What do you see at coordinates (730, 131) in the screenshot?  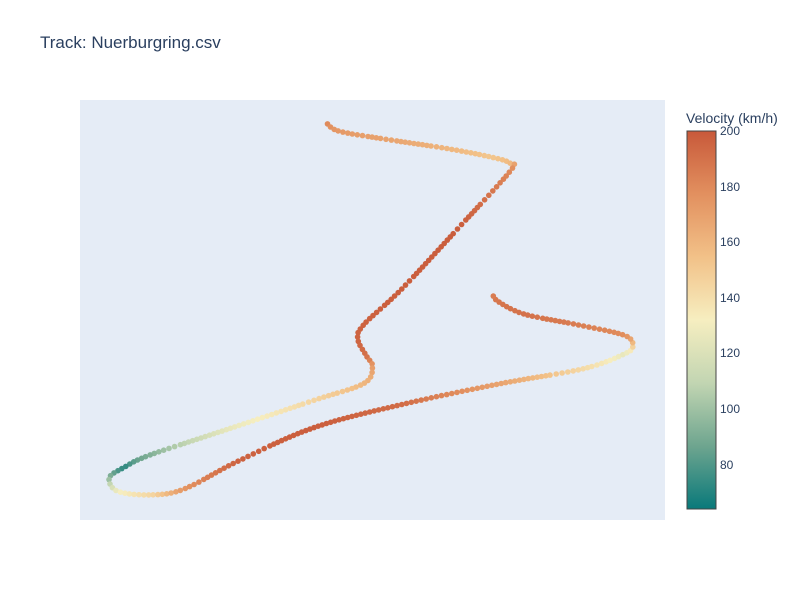 I see `colorbar-tick-label: 200` at bounding box center [730, 131].